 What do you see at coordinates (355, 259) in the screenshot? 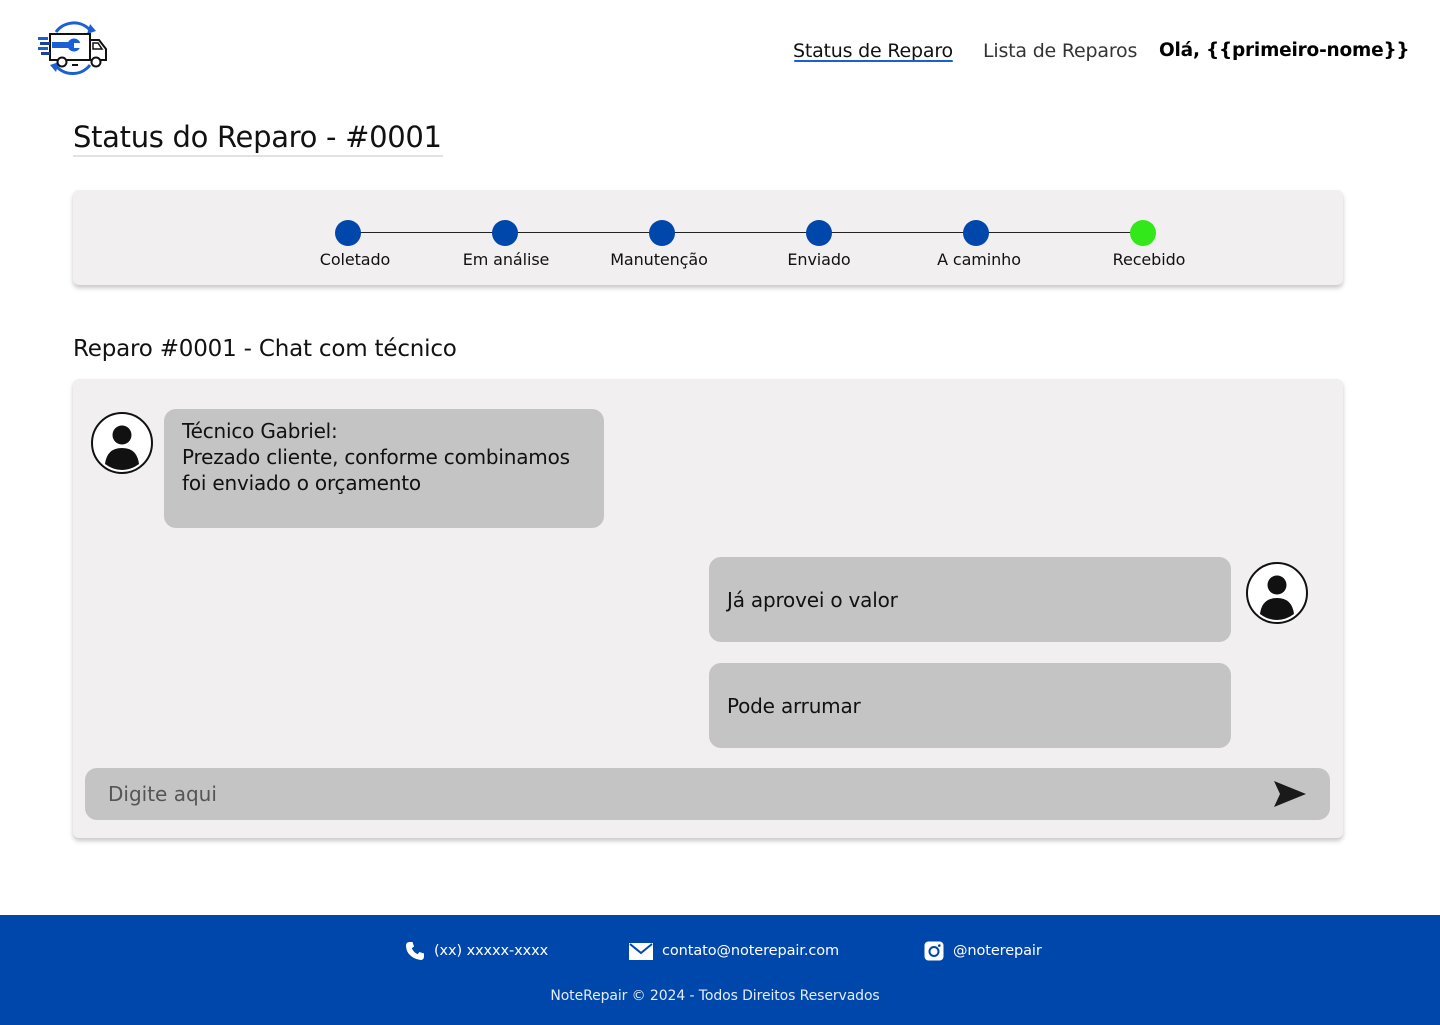
I see `progress-step-label: Coletado` at bounding box center [355, 259].